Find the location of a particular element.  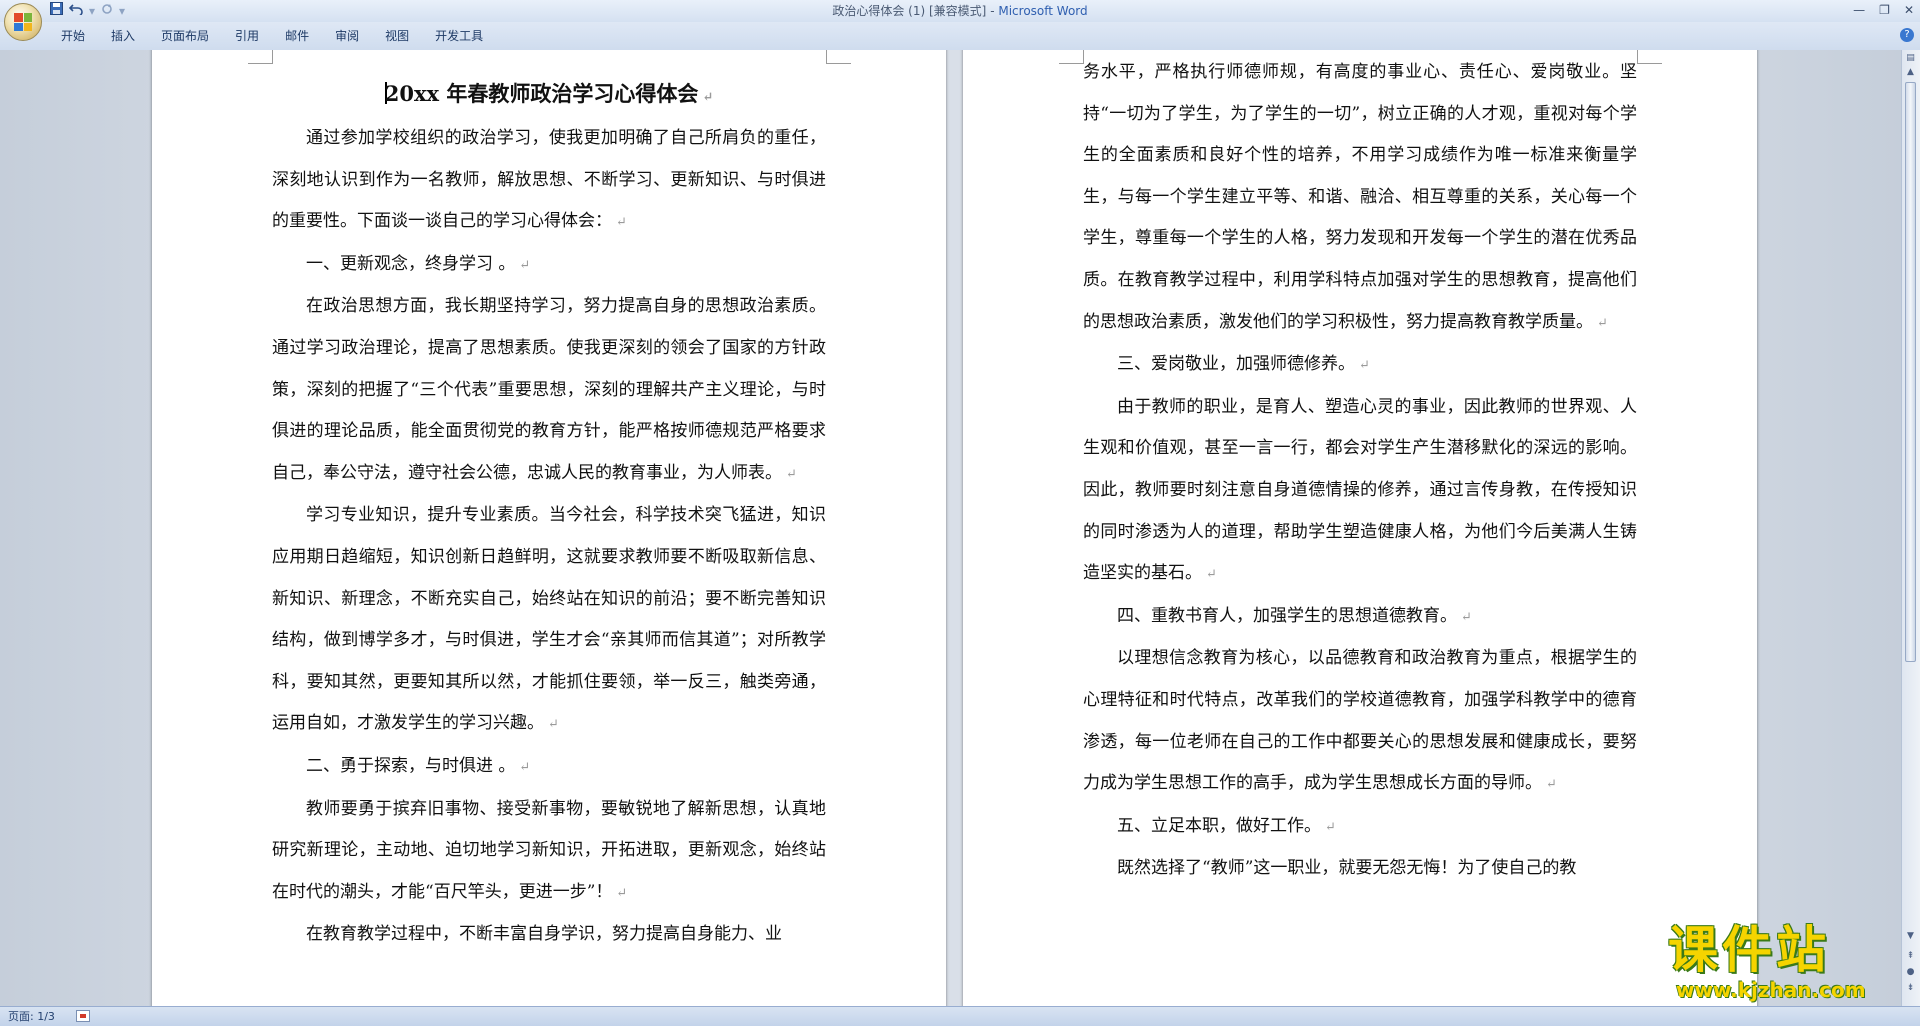

paragraph-text: 一、更新观念，终身学习 。 is located at coordinates (411, 263).